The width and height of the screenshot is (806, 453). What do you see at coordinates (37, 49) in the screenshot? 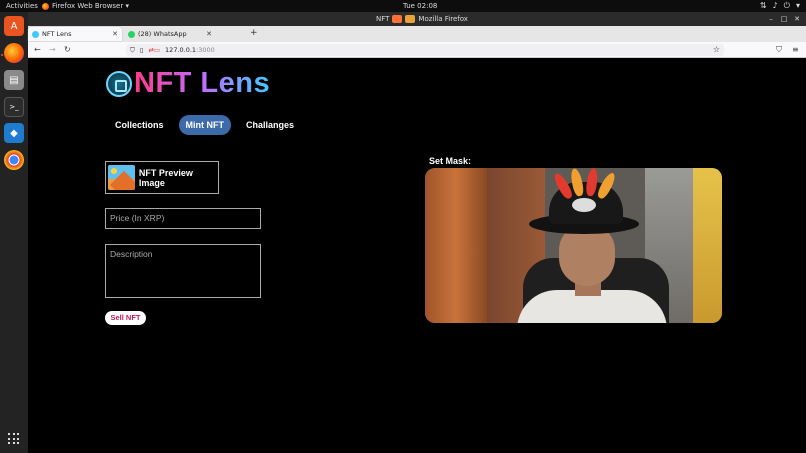
I see `back-icon: ←` at bounding box center [37, 49].